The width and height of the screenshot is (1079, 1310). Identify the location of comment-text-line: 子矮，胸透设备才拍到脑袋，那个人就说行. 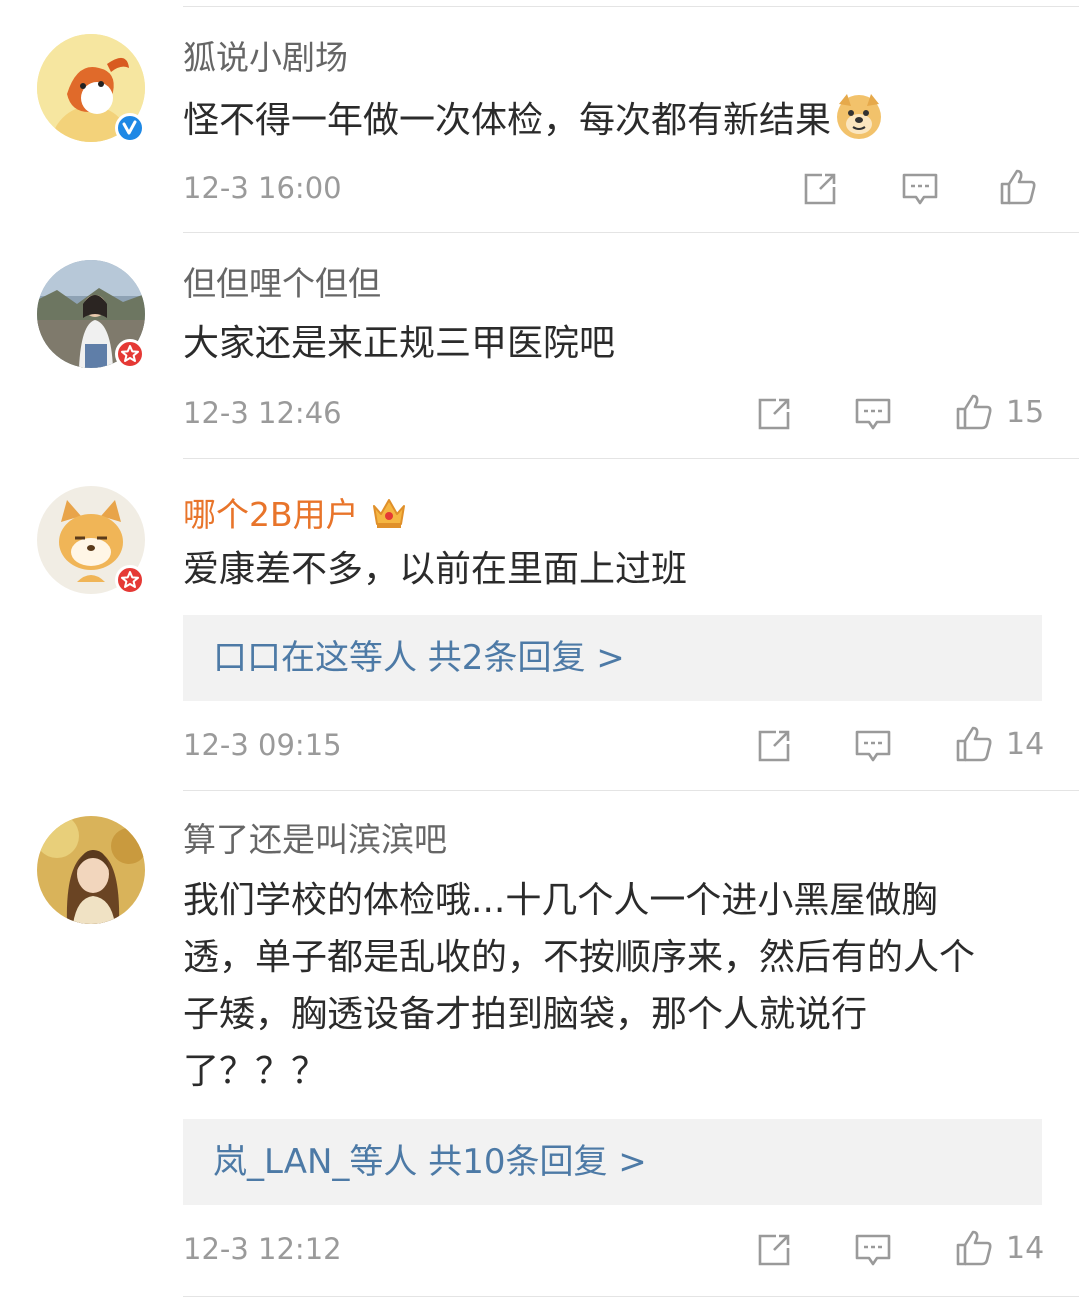
(525, 1014).